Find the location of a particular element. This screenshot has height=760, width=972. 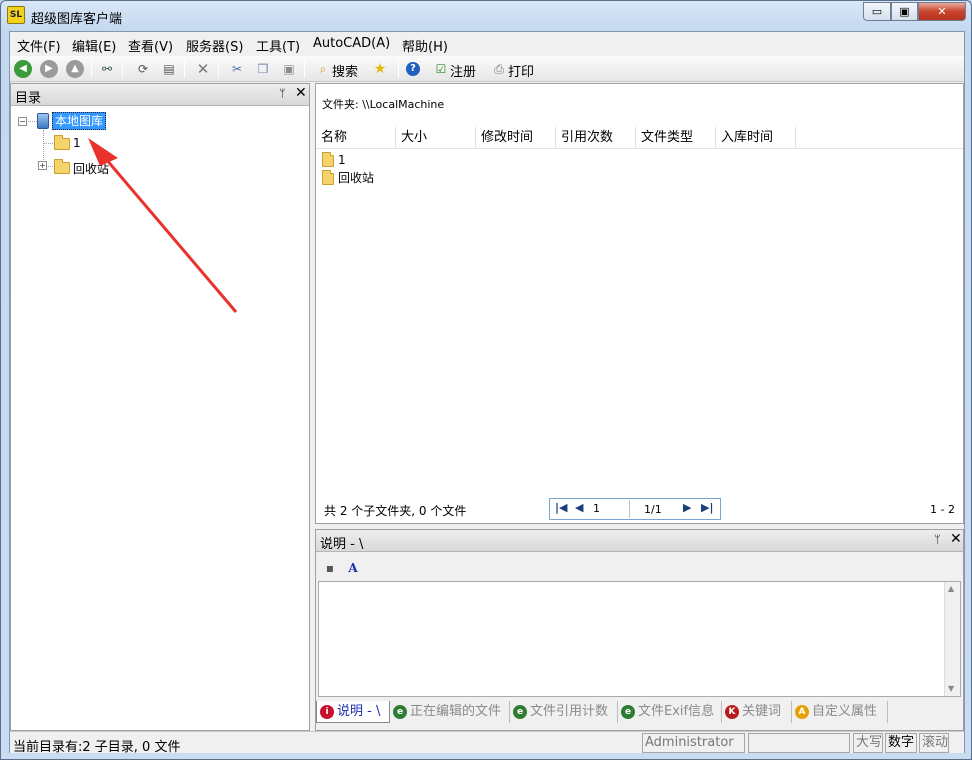

tab-editing-files: e 正在编辑的文件 is located at coordinates (450, 712).